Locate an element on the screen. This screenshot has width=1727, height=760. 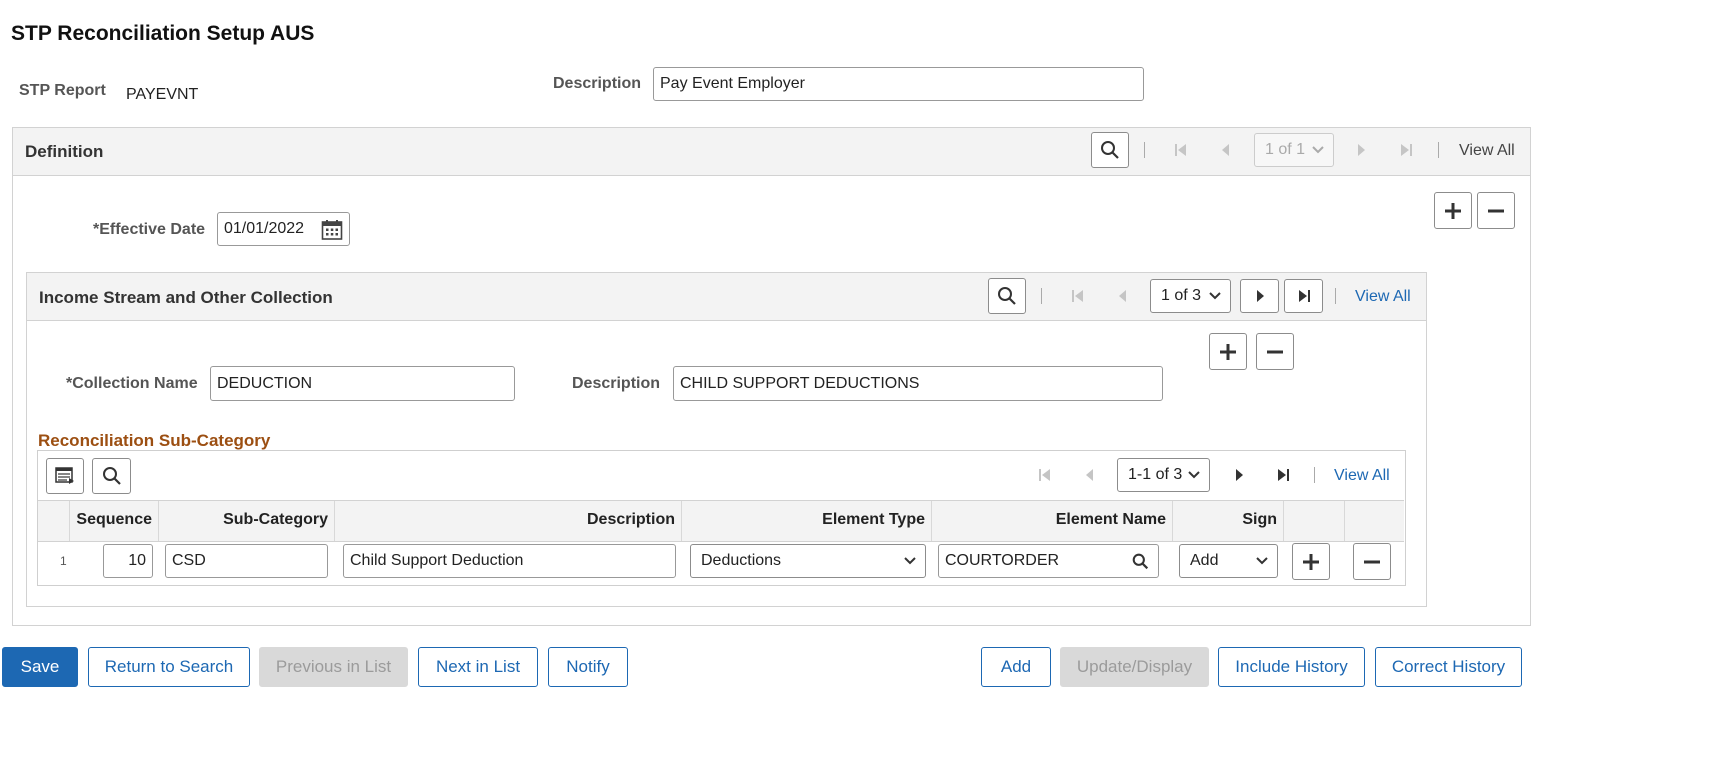
grid-personalize-button is located at coordinates (65, 476).